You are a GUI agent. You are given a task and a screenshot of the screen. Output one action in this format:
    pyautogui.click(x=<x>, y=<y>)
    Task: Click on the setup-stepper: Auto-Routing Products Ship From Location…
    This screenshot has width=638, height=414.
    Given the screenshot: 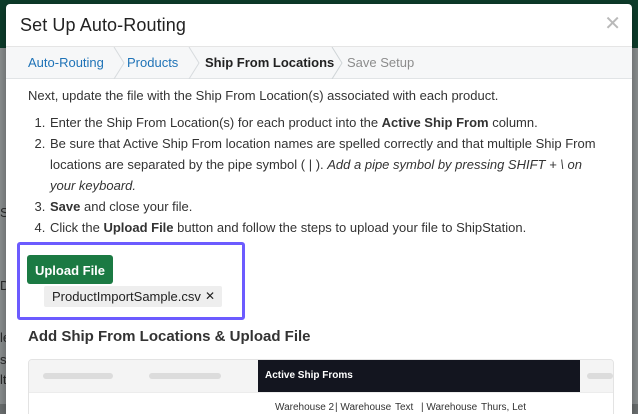 What is the action you would take?
    pyautogui.click(x=319, y=63)
    